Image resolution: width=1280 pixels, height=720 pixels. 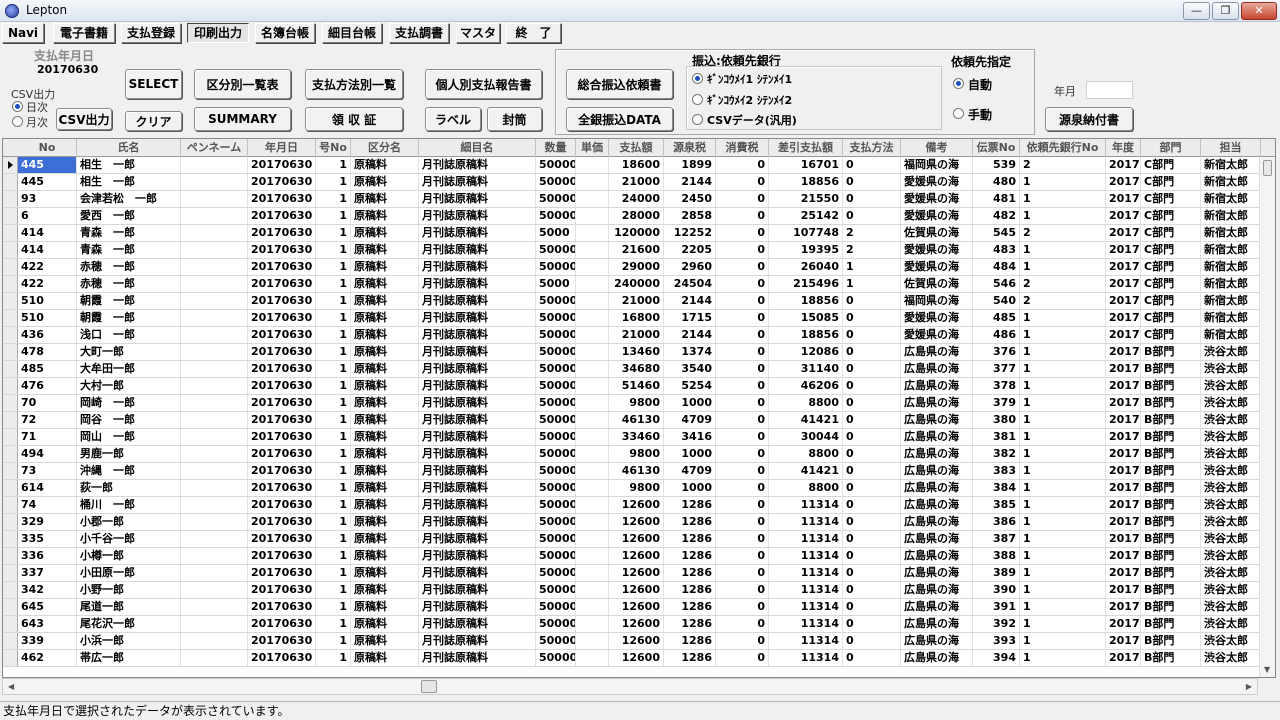 What do you see at coordinates (592, 148) in the screenshot?
I see `column-header: 単価` at bounding box center [592, 148].